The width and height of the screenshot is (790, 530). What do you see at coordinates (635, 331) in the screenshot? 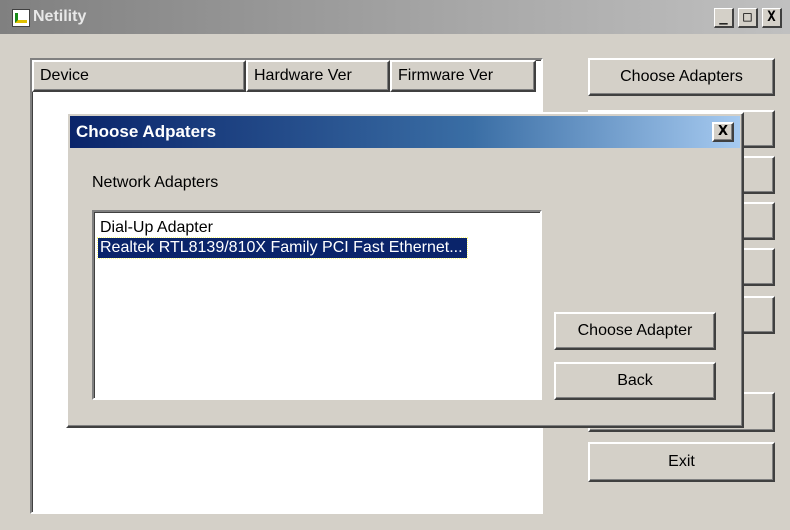
I see `choose-adapter-button: Choose Adapter` at bounding box center [635, 331].